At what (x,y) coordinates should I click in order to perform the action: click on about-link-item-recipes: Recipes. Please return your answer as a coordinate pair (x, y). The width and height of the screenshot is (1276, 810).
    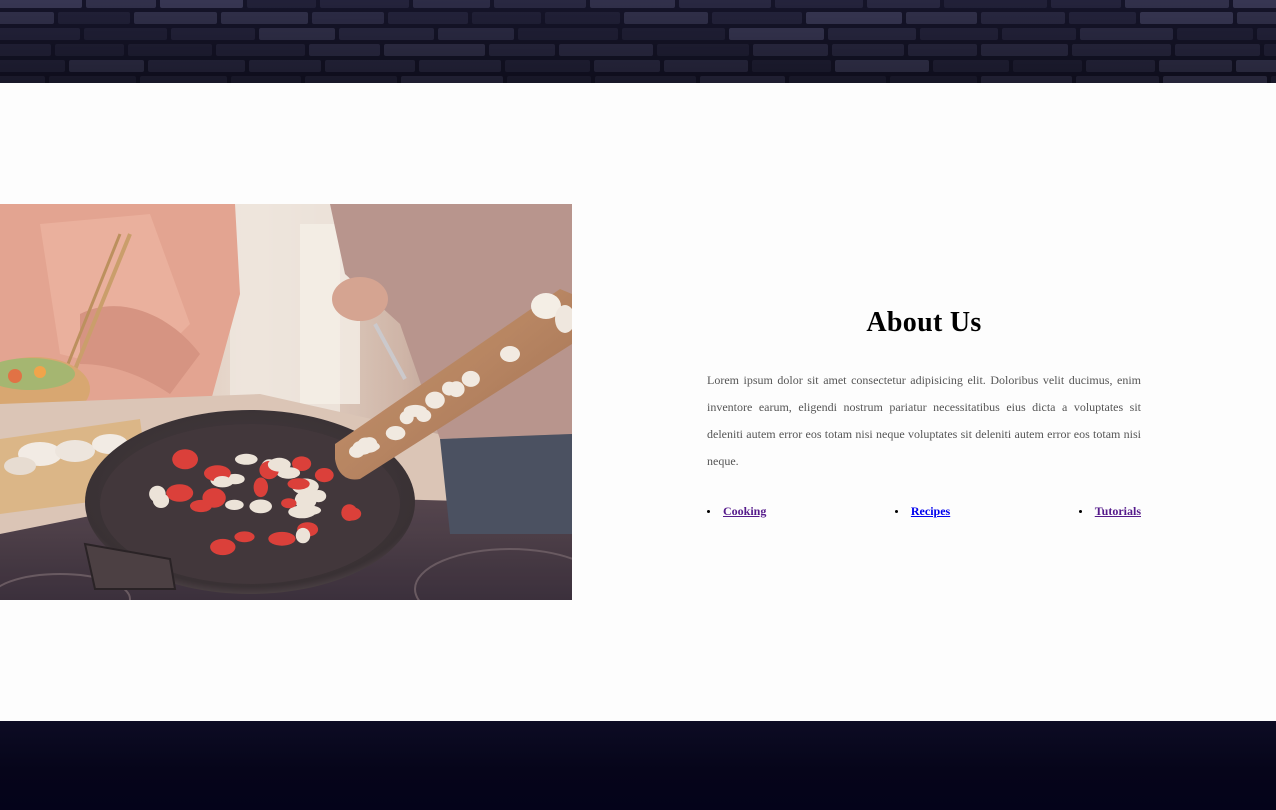
    Looking at the image, I should click on (922, 511).